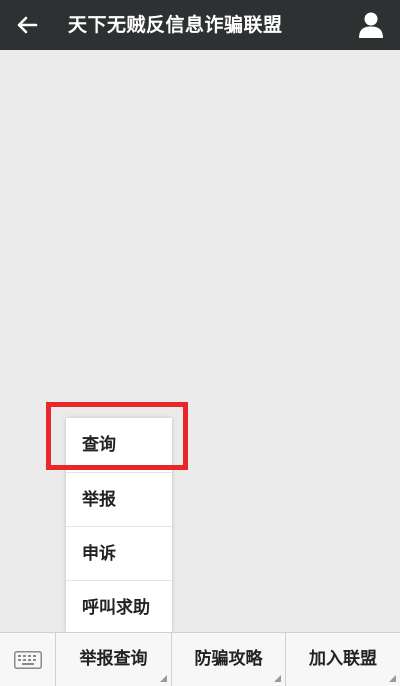  I want to click on bottom-menu-bar: 举报查询 防骗攻略 加入联盟, so click(200, 659).